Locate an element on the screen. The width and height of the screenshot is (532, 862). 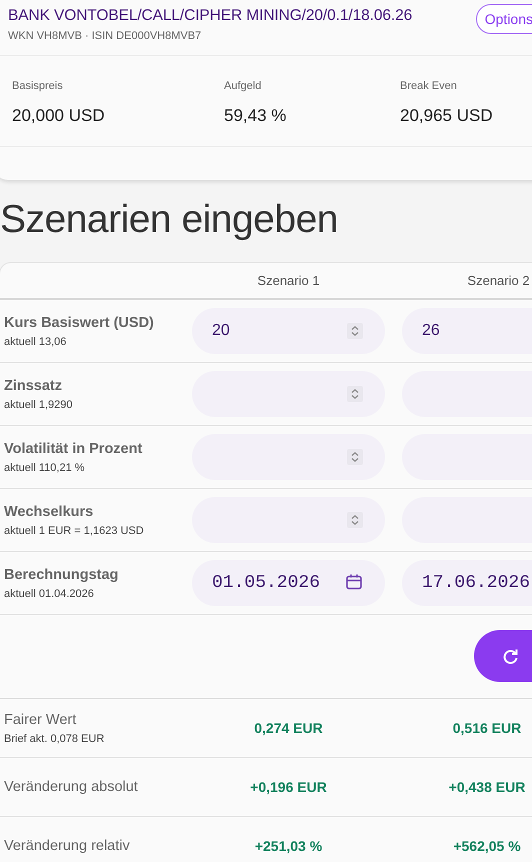
result-label: Veränderung absolut is located at coordinates (71, 787).